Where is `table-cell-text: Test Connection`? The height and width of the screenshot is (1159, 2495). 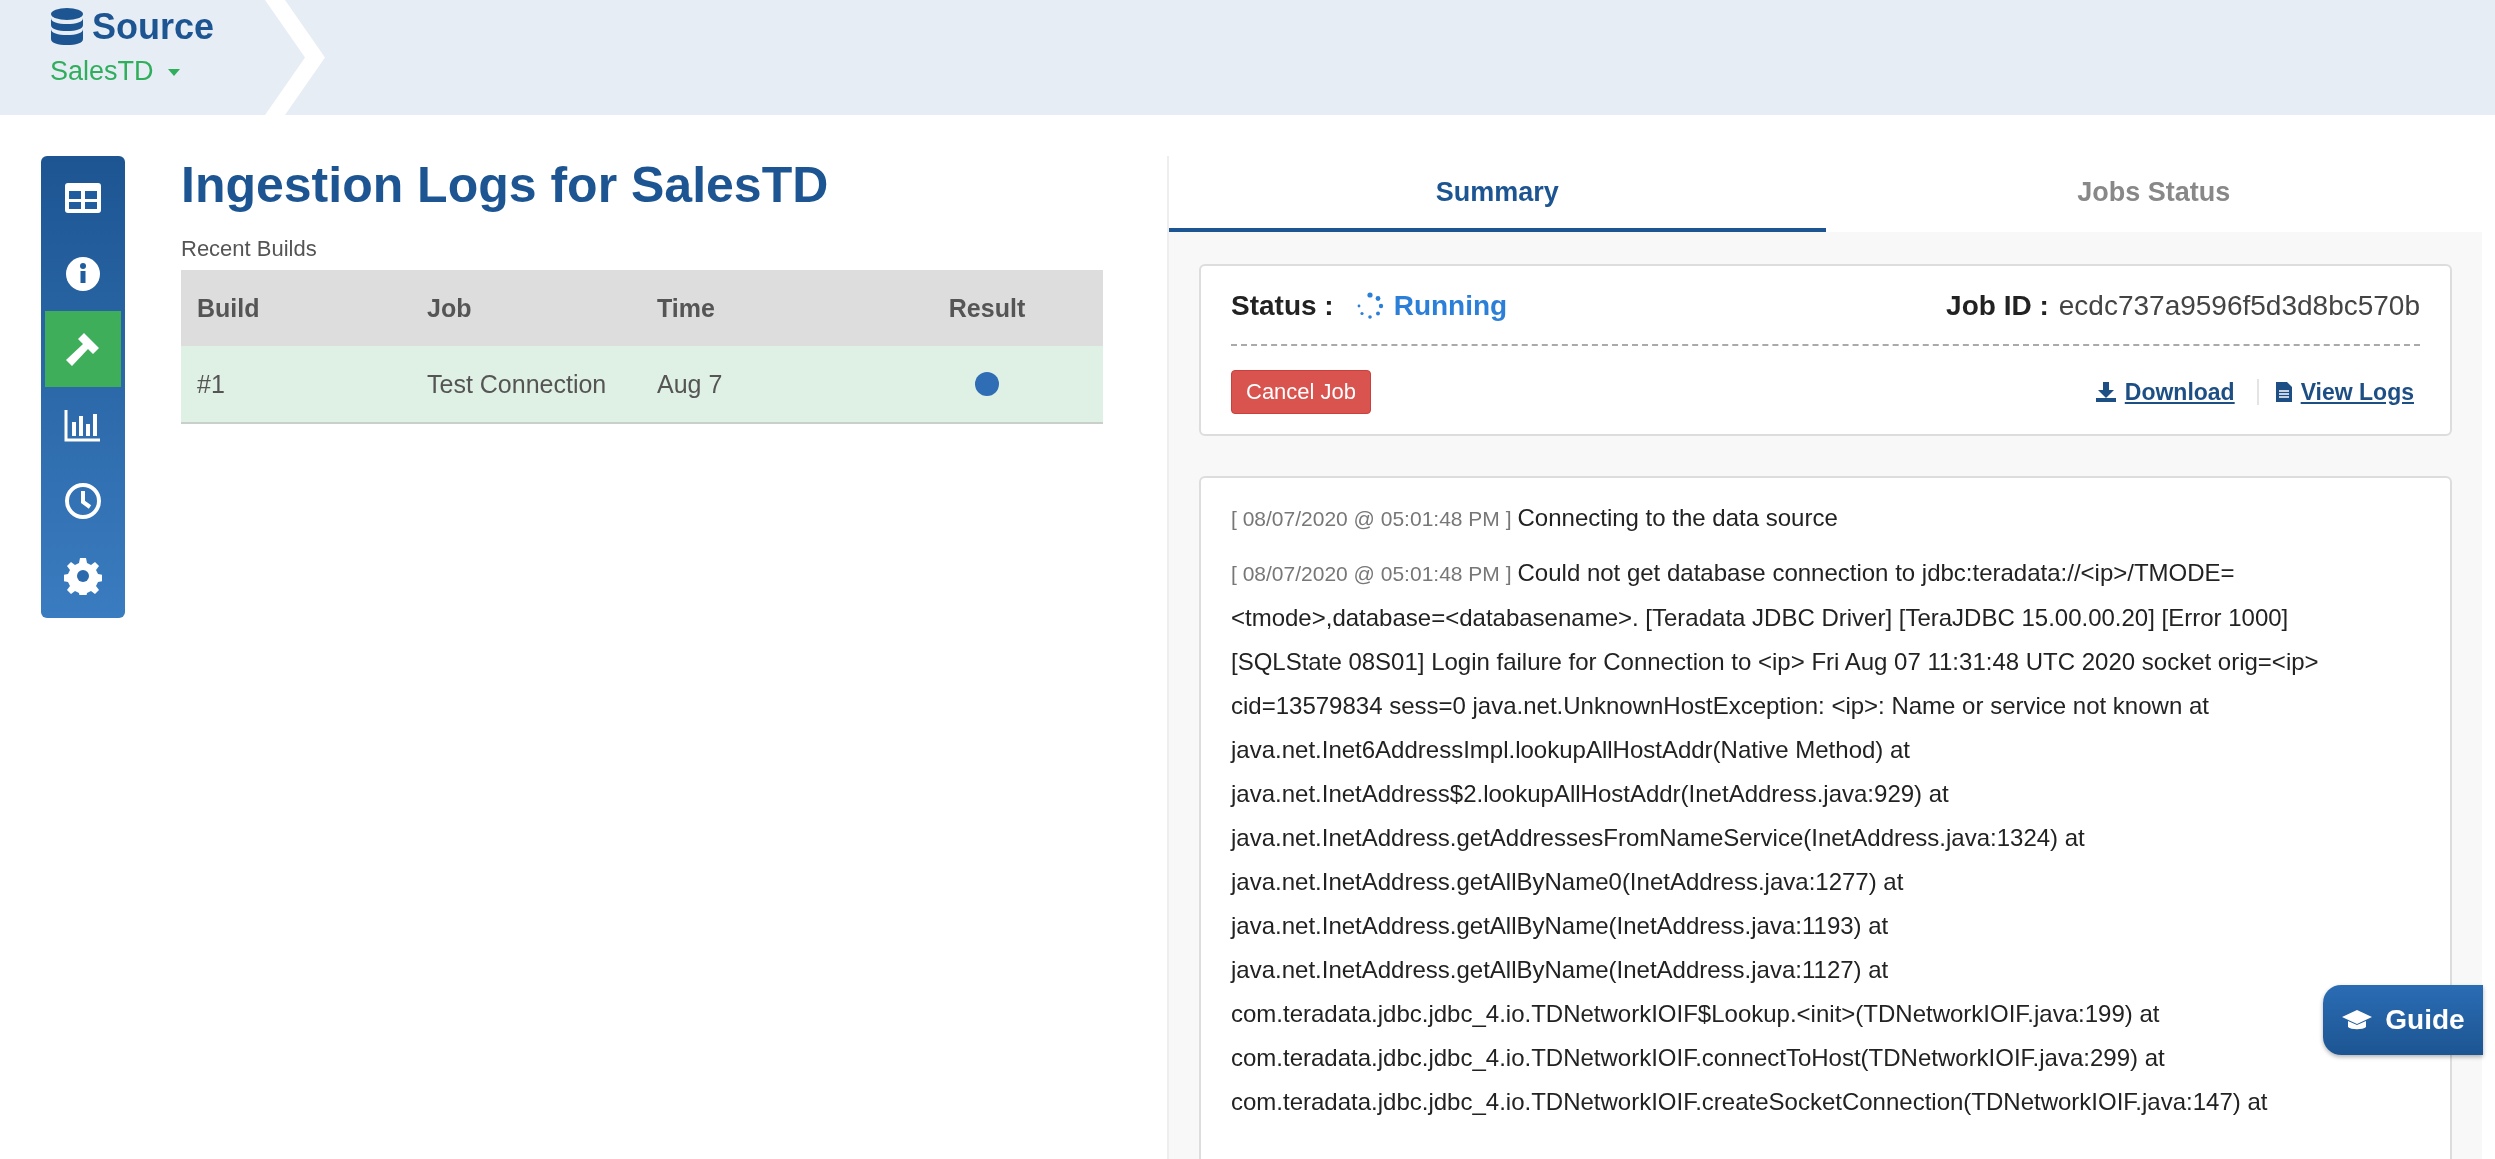 table-cell-text: Test Connection is located at coordinates (517, 384).